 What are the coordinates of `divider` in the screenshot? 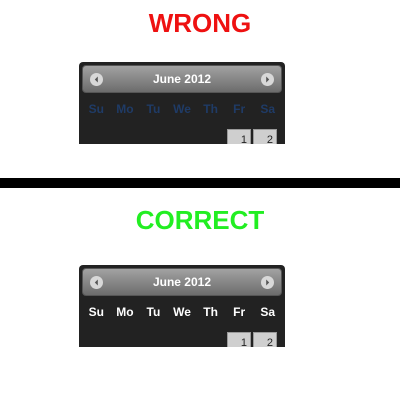 It's located at (200, 183).